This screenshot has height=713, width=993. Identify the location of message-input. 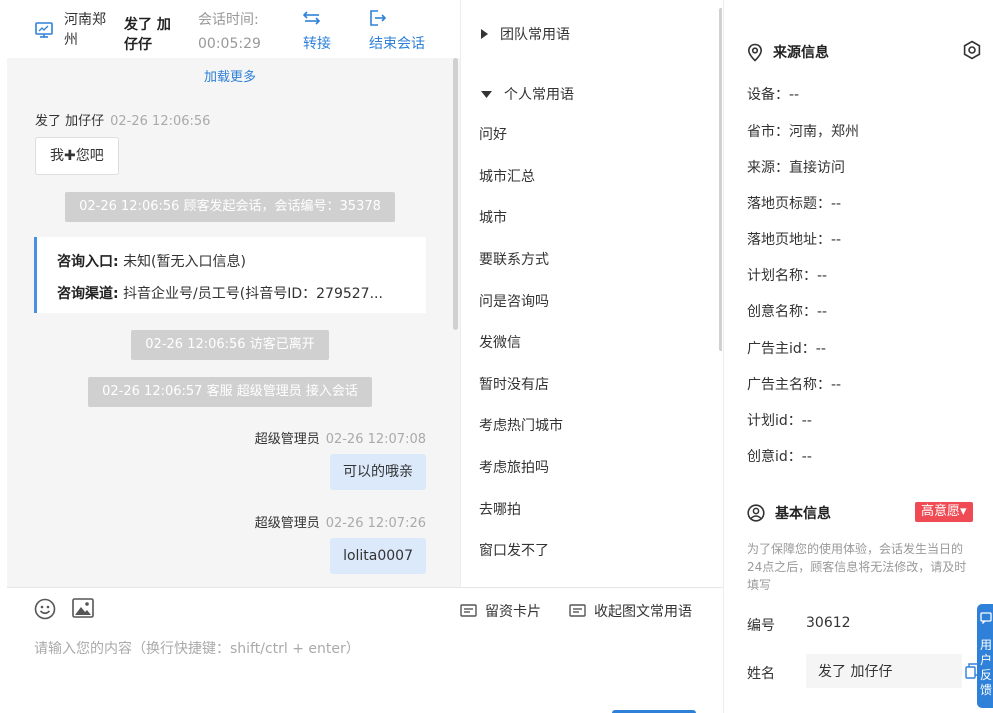
(364, 673).